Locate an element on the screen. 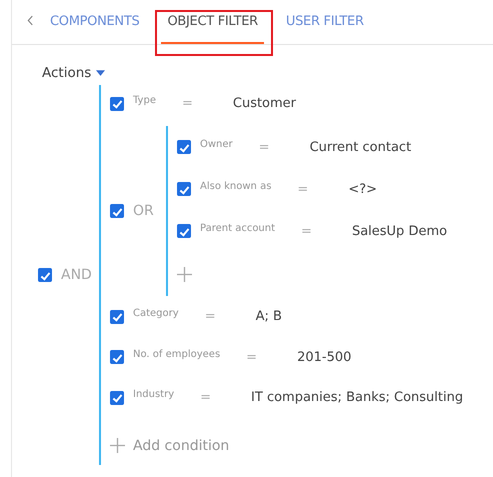 The width and height of the screenshot is (493, 477). tab: USER FILTER is located at coordinates (325, 22).